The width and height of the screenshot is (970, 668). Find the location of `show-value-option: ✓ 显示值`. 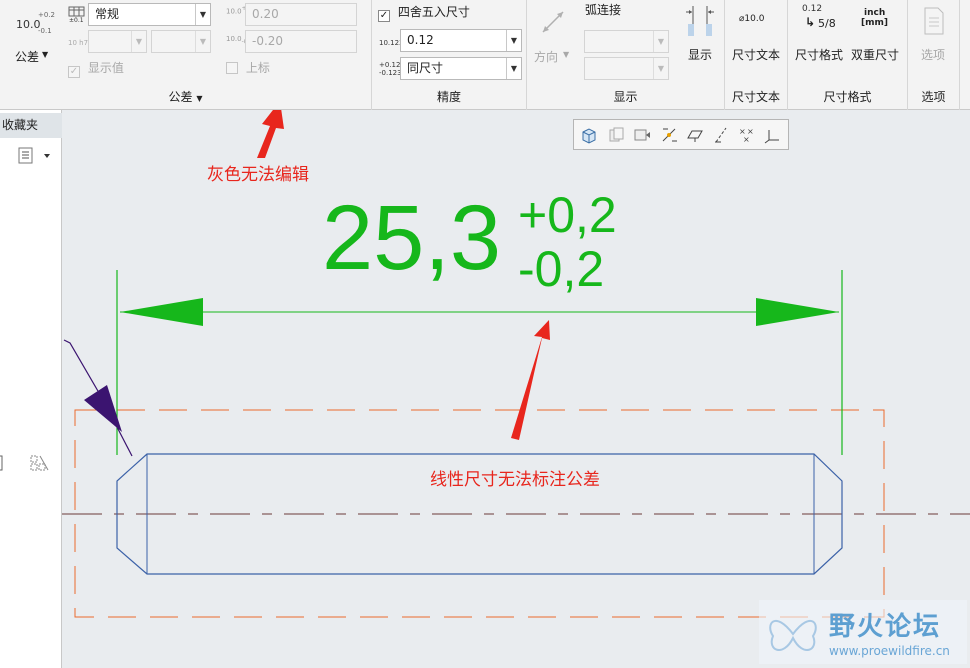

show-value-option: ✓ 显示值 is located at coordinates (96, 68).